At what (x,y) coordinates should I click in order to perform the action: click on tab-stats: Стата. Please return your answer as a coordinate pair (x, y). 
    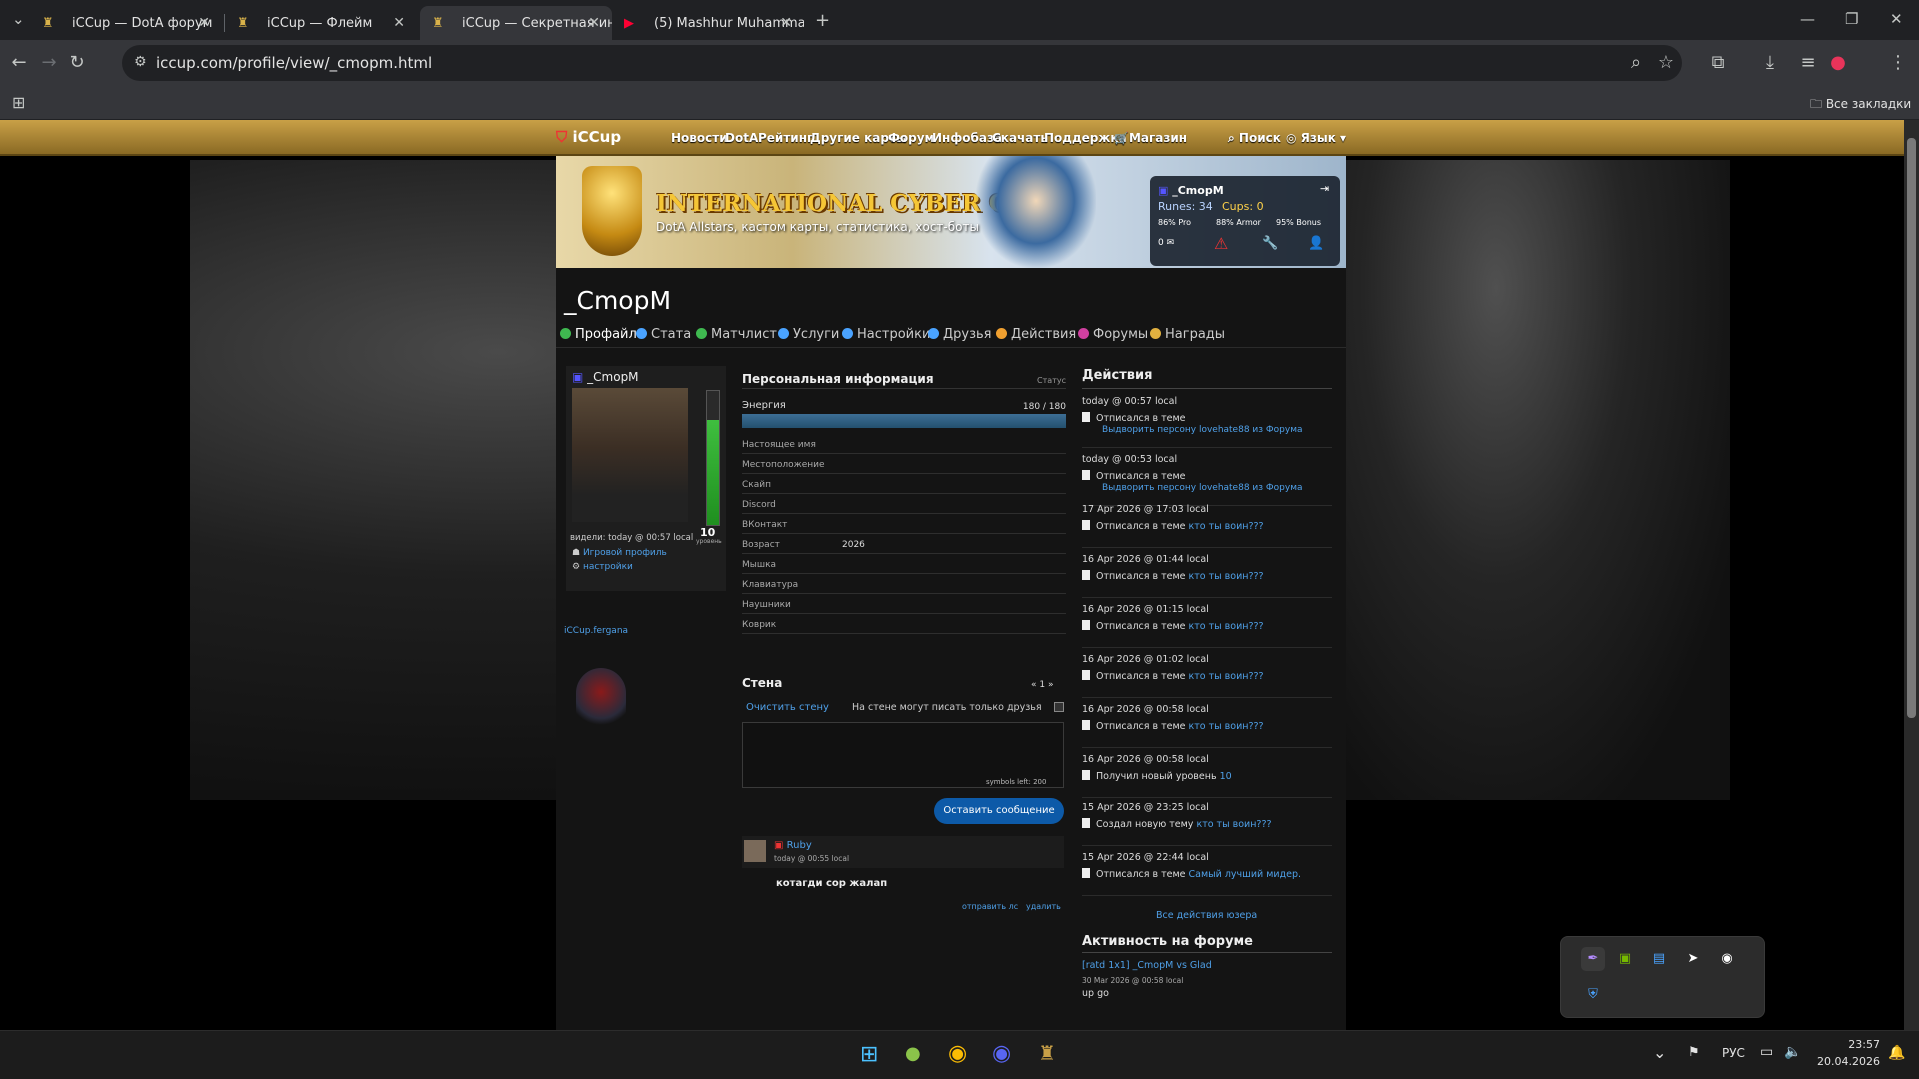
    Looking at the image, I should click on (663, 334).